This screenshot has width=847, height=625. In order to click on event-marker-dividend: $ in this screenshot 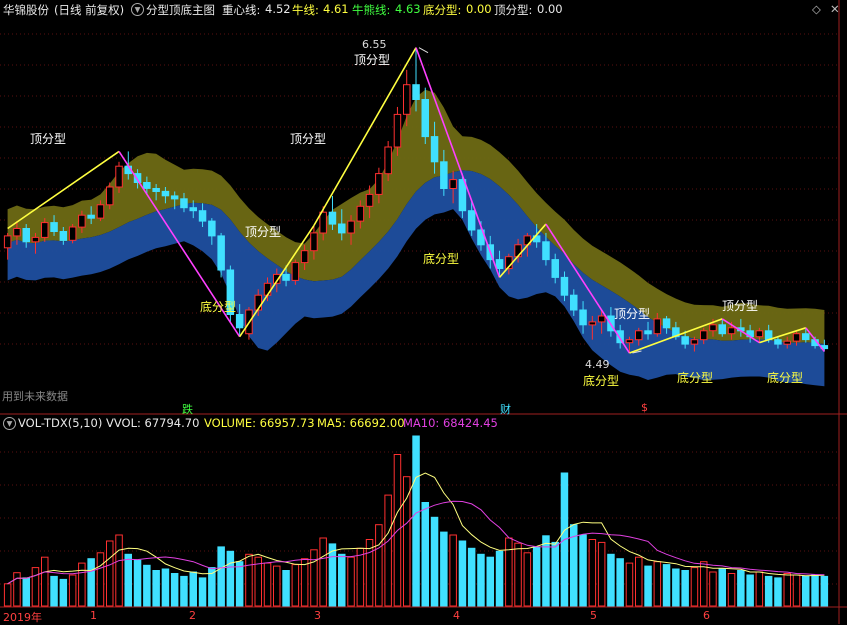, I will do `click(644, 407)`.